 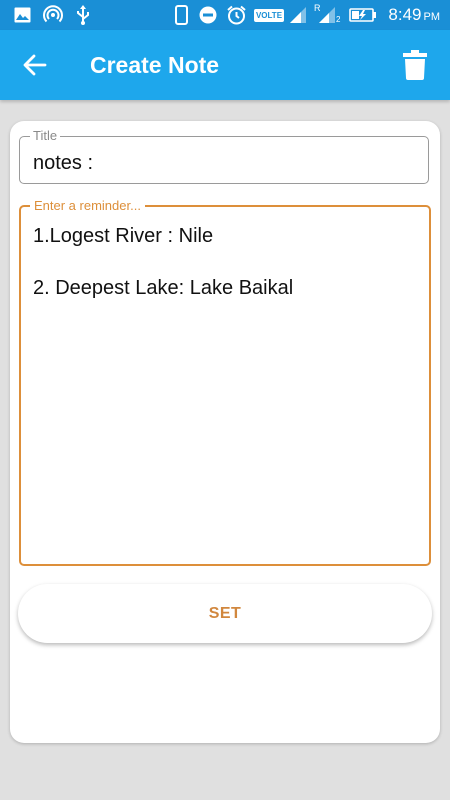 What do you see at coordinates (317, 8) in the screenshot?
I see `roaming-label: R` at bounding box center [317, 8].